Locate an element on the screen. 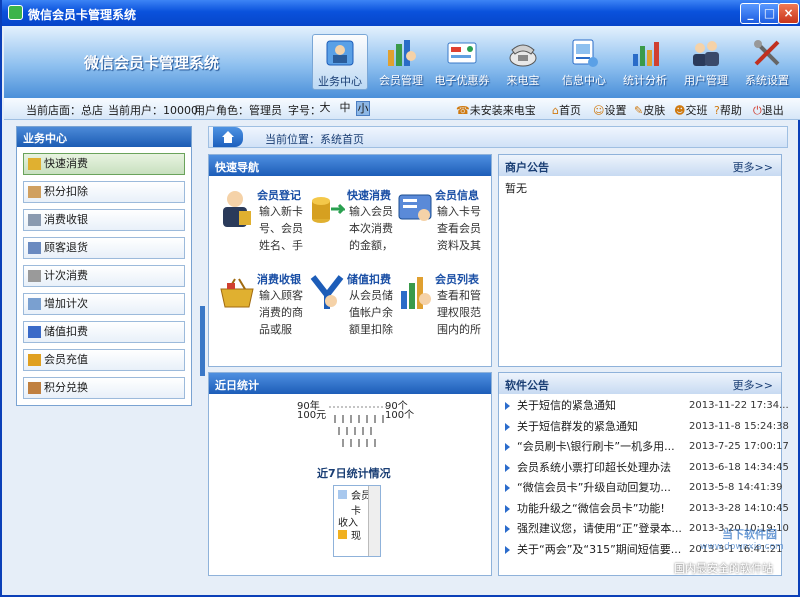  stats-chart-title: 近7日统计情况 is located at coordinates (354, 473).